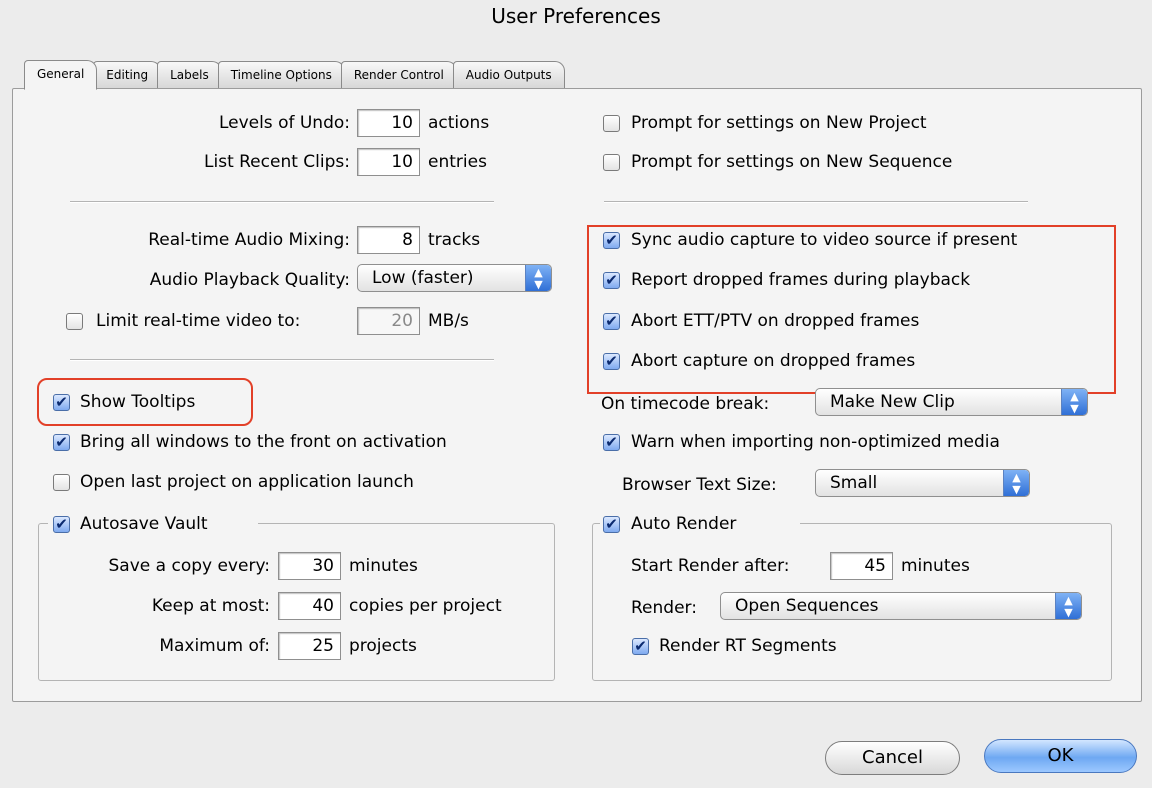 The width and height of the screenshot is (1152, 788). What do you see at coordinates (685, 404) in the screenshot?
I see `timecode-break-label: On timecode break:` at bounding box center [685, 404].